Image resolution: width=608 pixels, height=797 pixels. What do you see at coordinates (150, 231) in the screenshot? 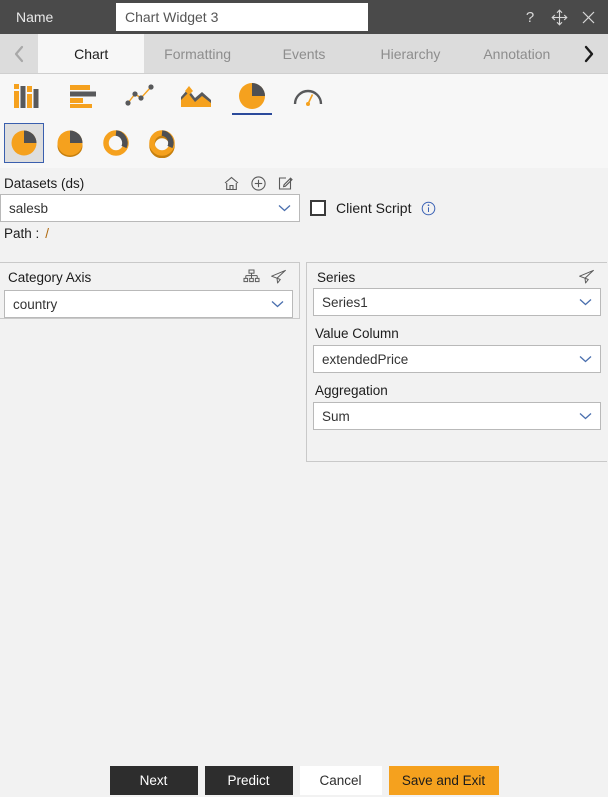
I see `dataset-path-row: Path : /` at bounding box center [150, 231].